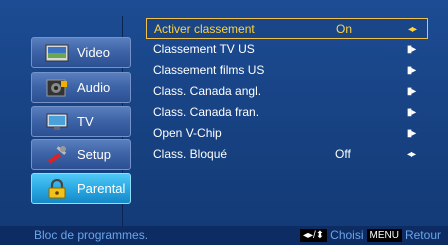 The height and width of the screenshot is (245, 448). What do you see at coordinates (287, 112) in the screenshot?
I see `menu-row-class-canada-fran: Class. Canada fran. ▮▸` at bounding box center [287, 112].